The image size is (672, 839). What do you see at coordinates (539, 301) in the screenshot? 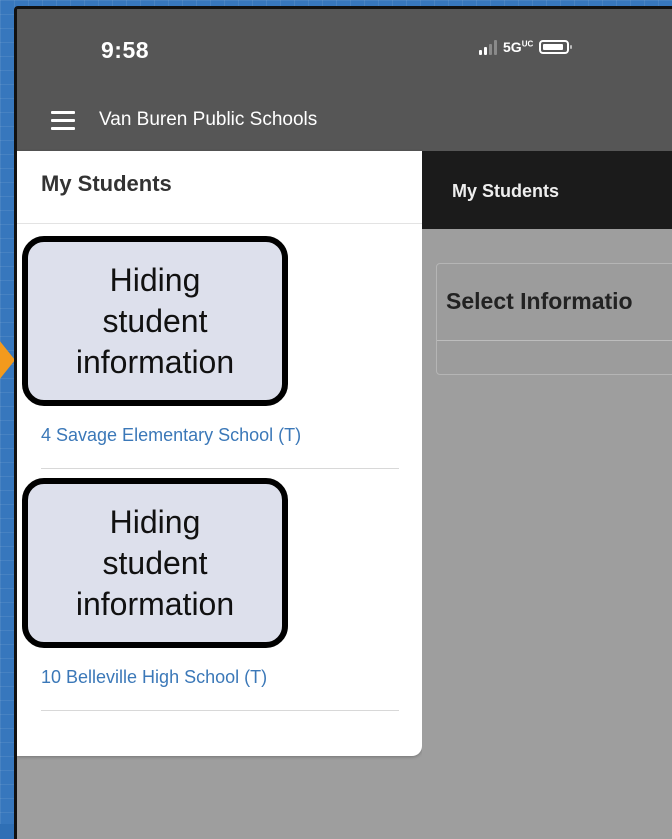
I see `panel-title: Select Informatio` at bounding box center [539, 301].